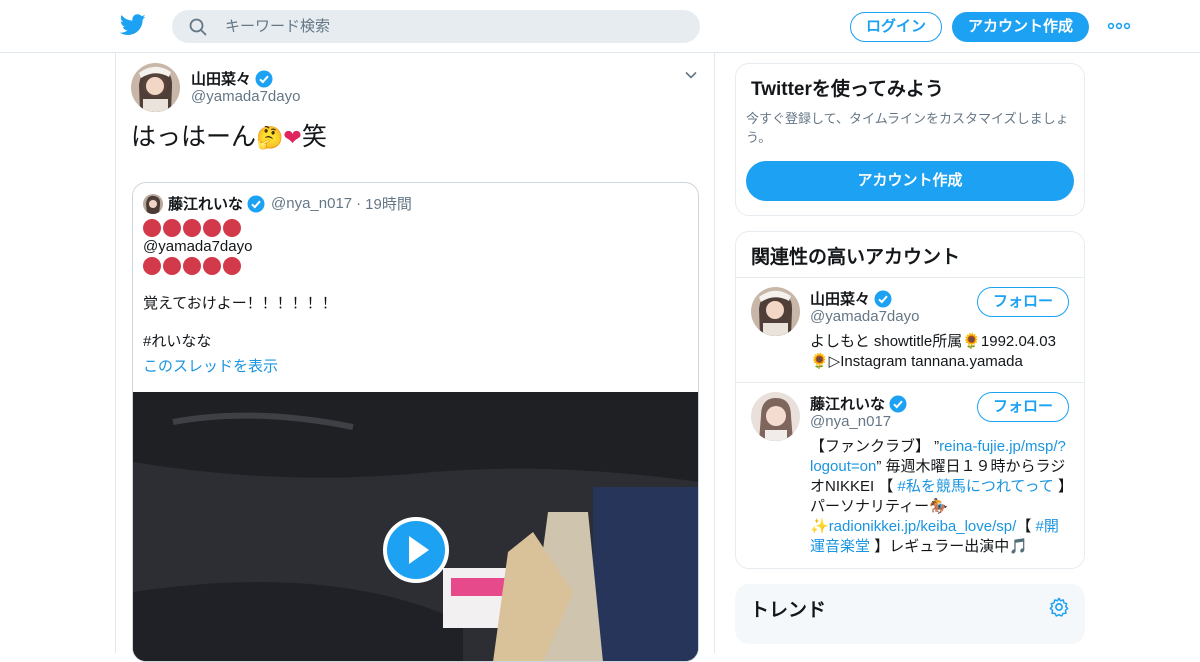 The height and width of the screenshot is (662, 1200). I want to click on red-heart-emoji: ❤, so click(292, 137).